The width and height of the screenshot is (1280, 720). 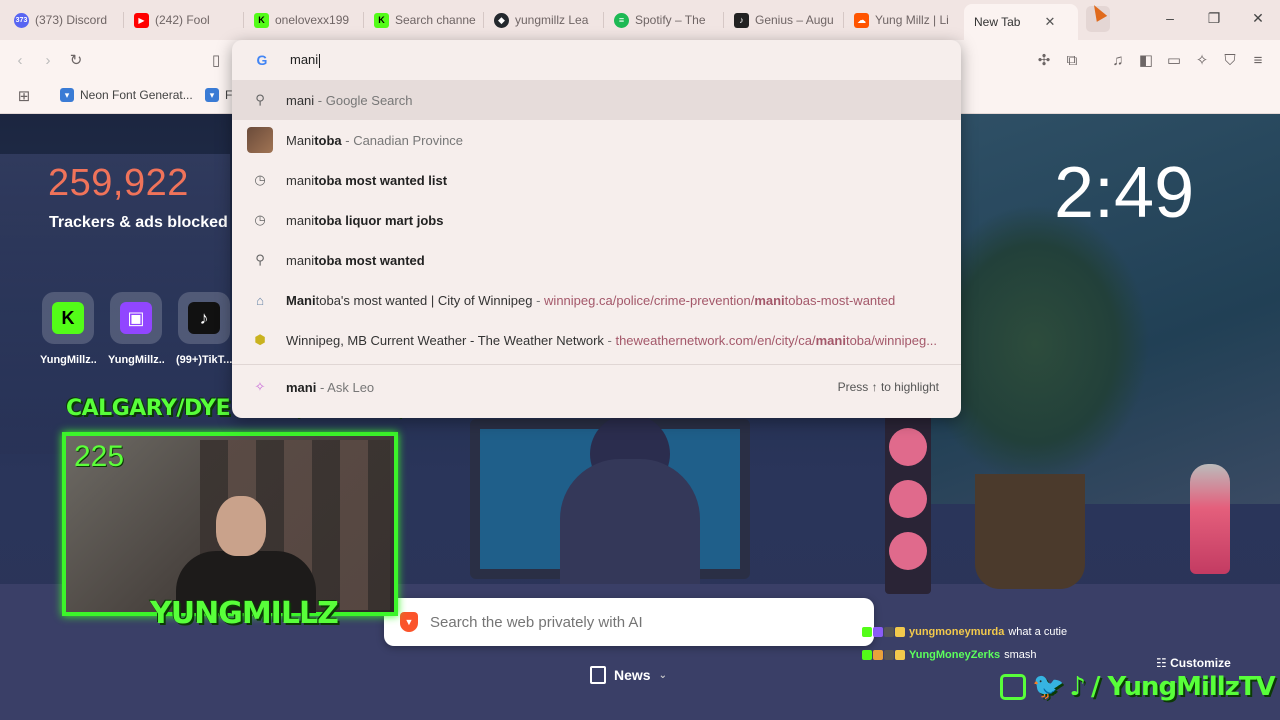 I want to click on suggestion-desc: - Google Search, so click(x=363, y=100).